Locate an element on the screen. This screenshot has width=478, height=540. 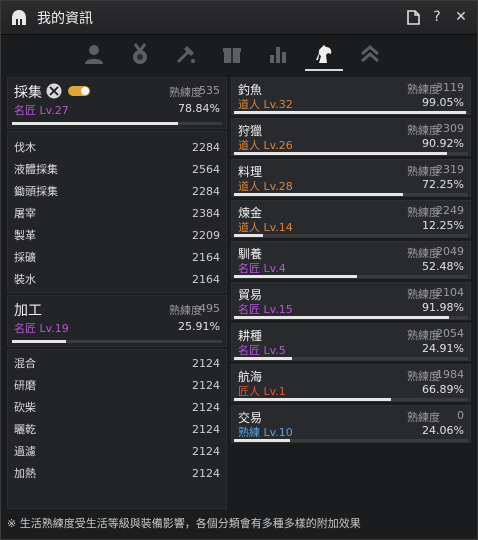
tools-icon is located at coordinates (185, 55).